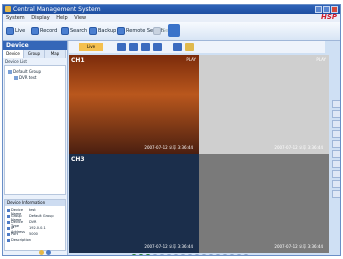 Image resolution: width=343 pixels, height=259 pixels. What do you see at coordinates (16, 77) in the screenshot?
I see `dvr-icon` at bounding box center [16, 77].